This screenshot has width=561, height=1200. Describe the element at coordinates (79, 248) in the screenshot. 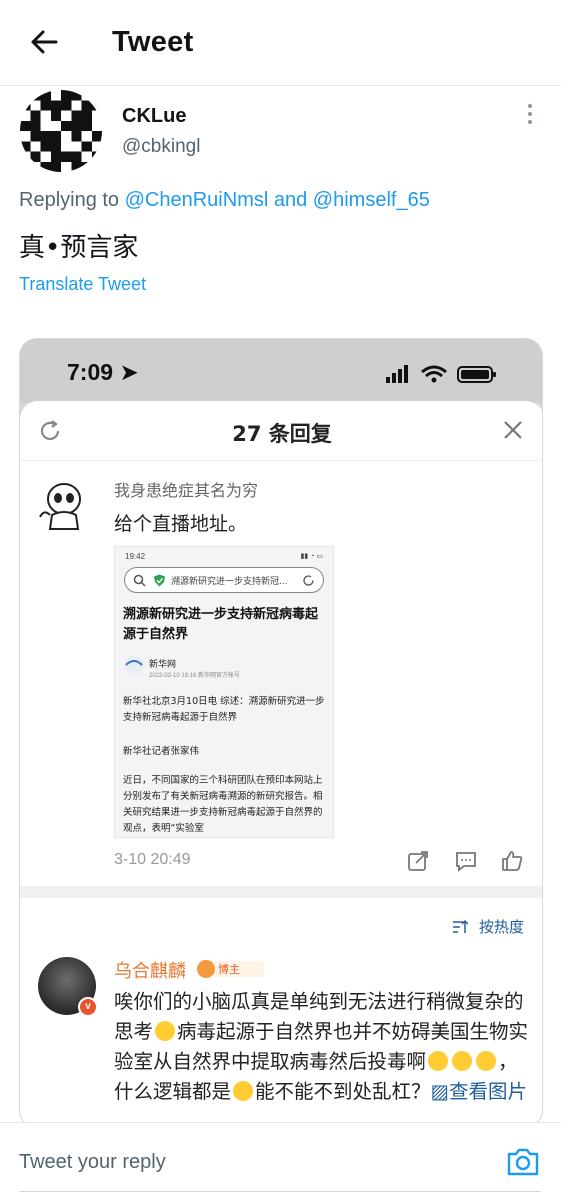

I see `tweet-text: 真•预言家` at that location.